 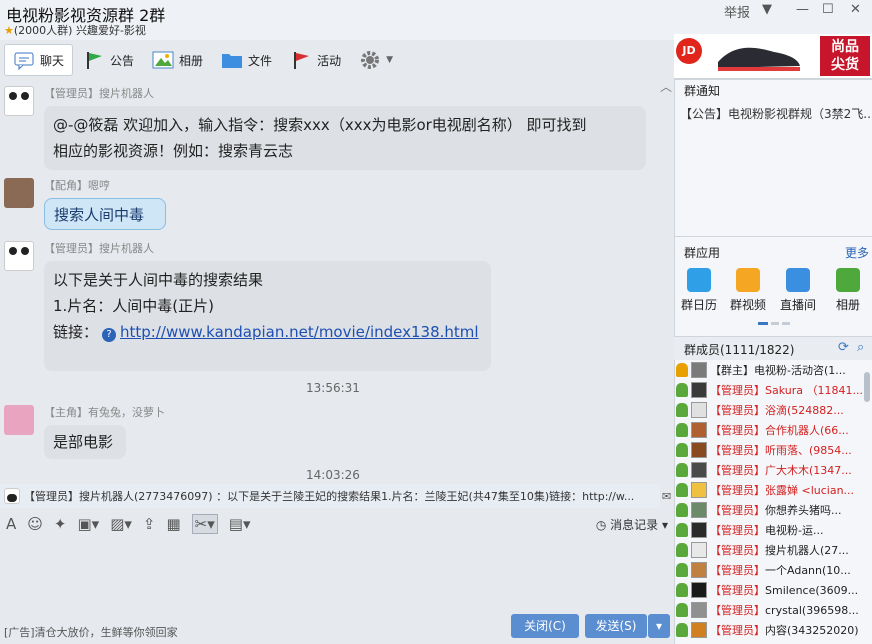 What do you see at coordinates (666, 496) in the screenshot?
I see `mail-icon: ✉` at bounding box center [666, 496].